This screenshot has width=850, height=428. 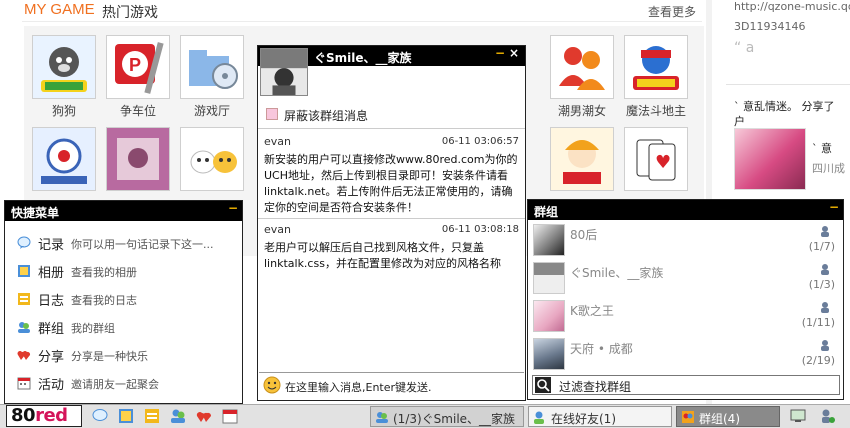 What do you see at coordinates (51, 273) in the screenshot?
I see `quick-menu-label: 相册` at bounding box center [51, 273].